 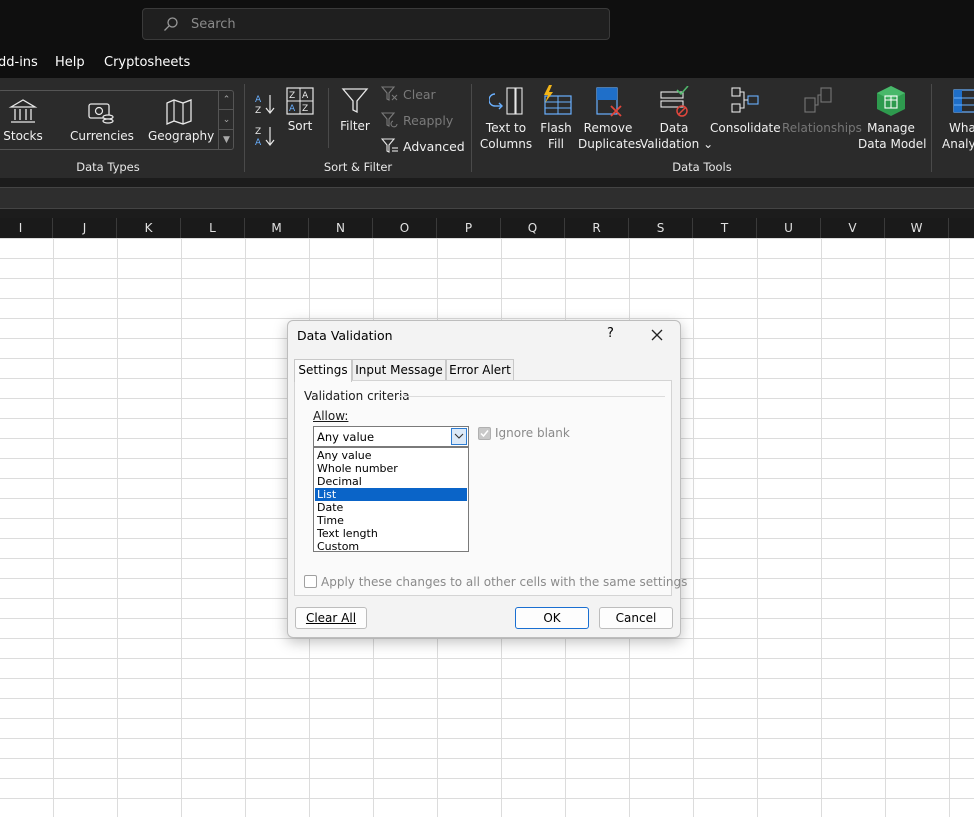 I want to click on what-if-analysis-button: What- Analys, so click(x=957, y=119).